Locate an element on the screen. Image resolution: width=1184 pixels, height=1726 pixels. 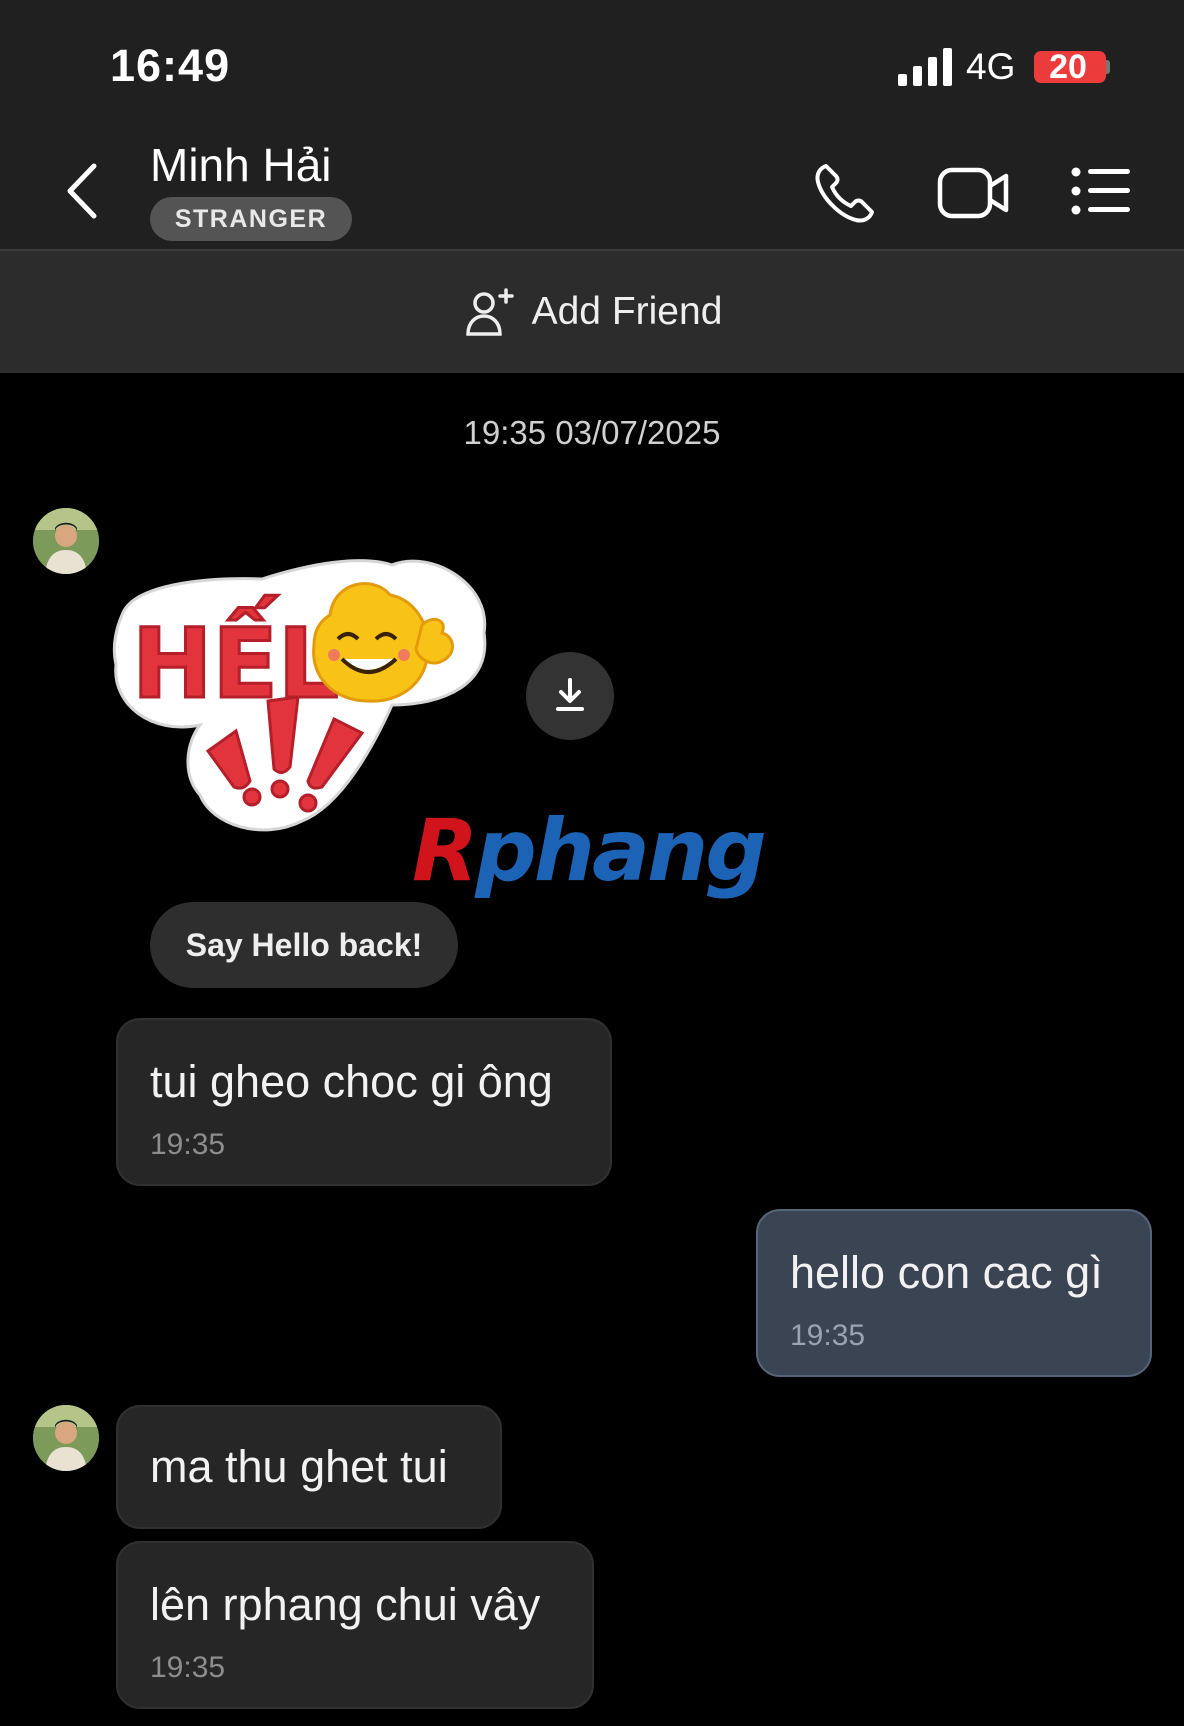
message-text: tui gheo choc gi ông is located at coordinates (351, 1081).